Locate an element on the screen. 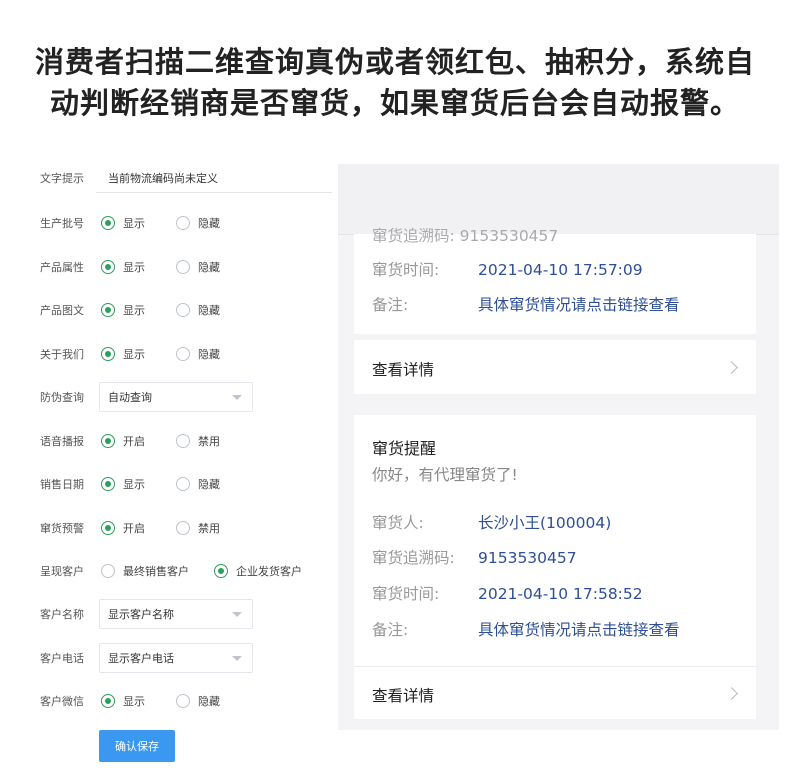 The width and height of the screenshot is (790, 771). diverter-row: 窜货人: 长沙小王(100004) is located at coordinates (492, 523).